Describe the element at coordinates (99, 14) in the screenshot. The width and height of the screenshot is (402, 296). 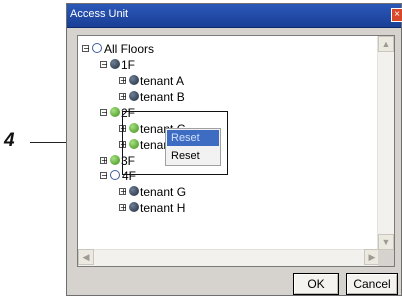
I see `window-title: Access Unit` at that location.